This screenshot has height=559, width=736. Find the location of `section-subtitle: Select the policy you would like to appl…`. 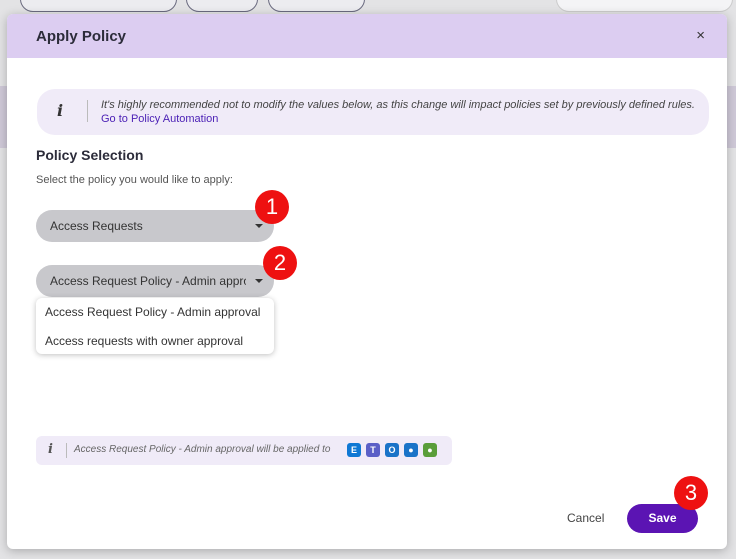

section-subtitle: Select the policy you would like to appl… is located at coordinates (134, 180).